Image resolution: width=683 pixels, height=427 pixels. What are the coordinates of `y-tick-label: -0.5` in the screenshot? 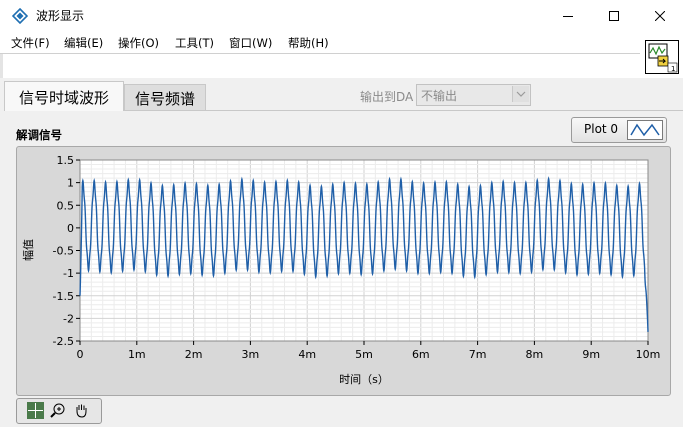 It's located at (63, 251).